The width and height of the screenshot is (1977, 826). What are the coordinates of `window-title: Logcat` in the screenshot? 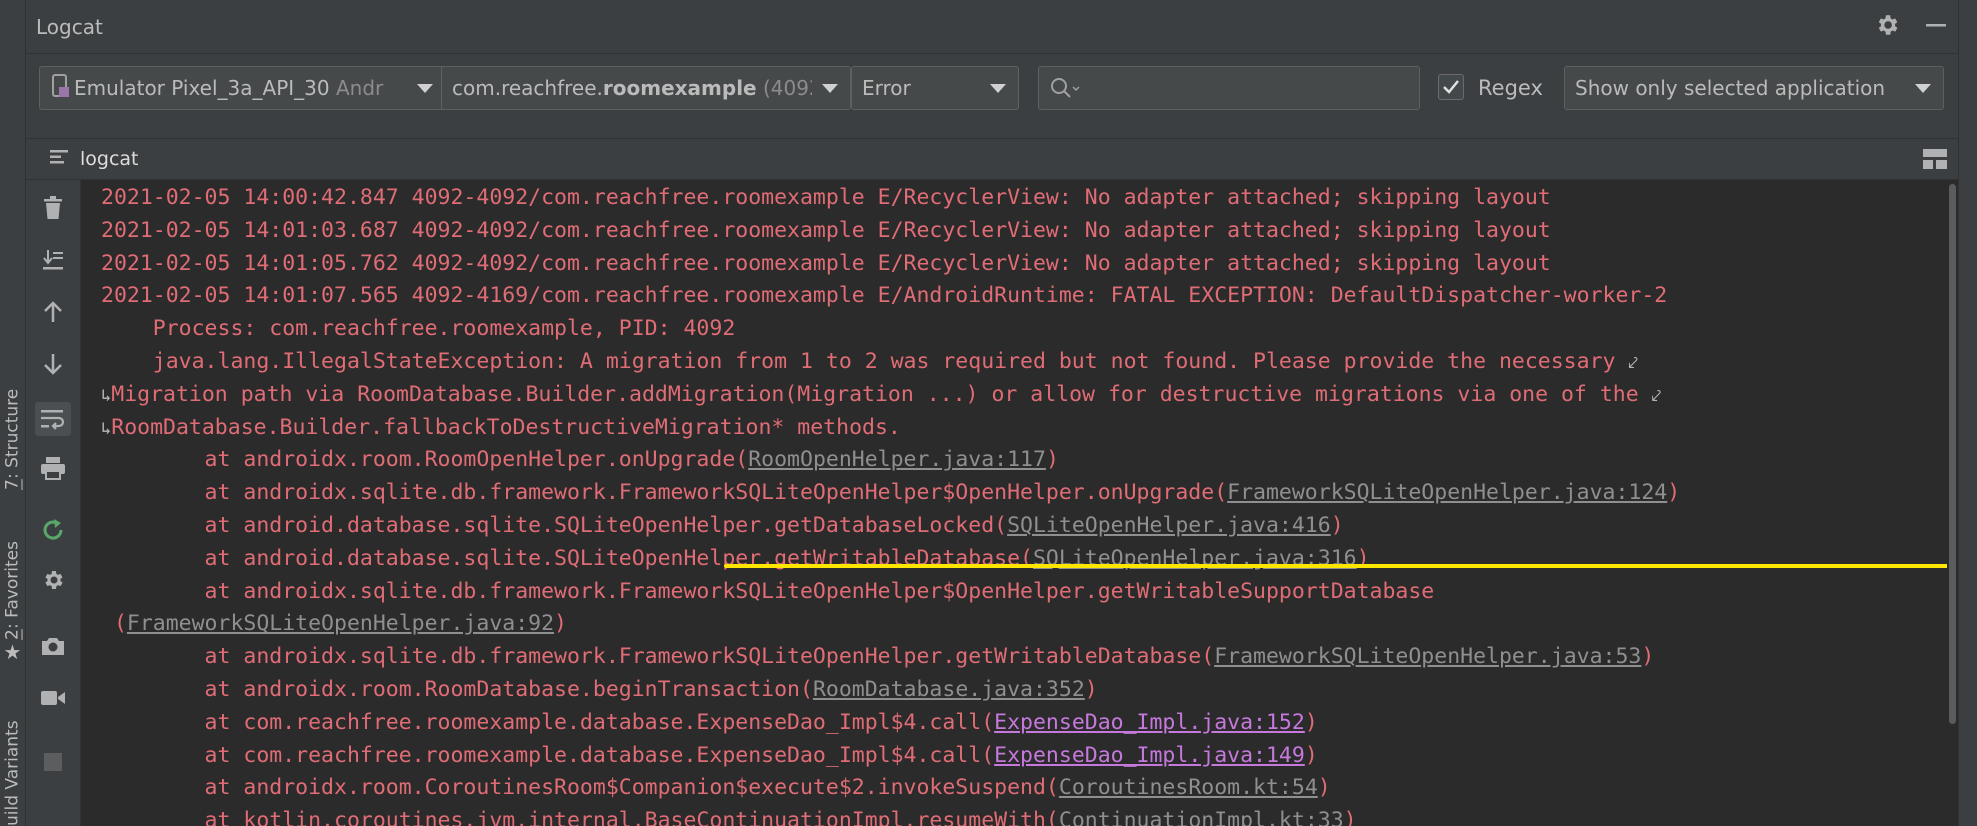 It's located at (69, 26).